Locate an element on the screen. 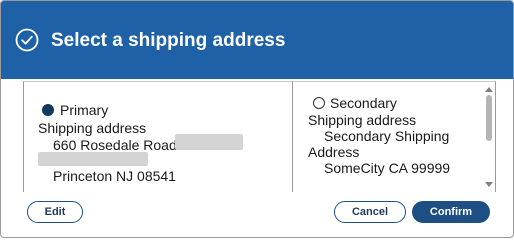  confirm-button: Confirm is located at coordinates (451, 212).